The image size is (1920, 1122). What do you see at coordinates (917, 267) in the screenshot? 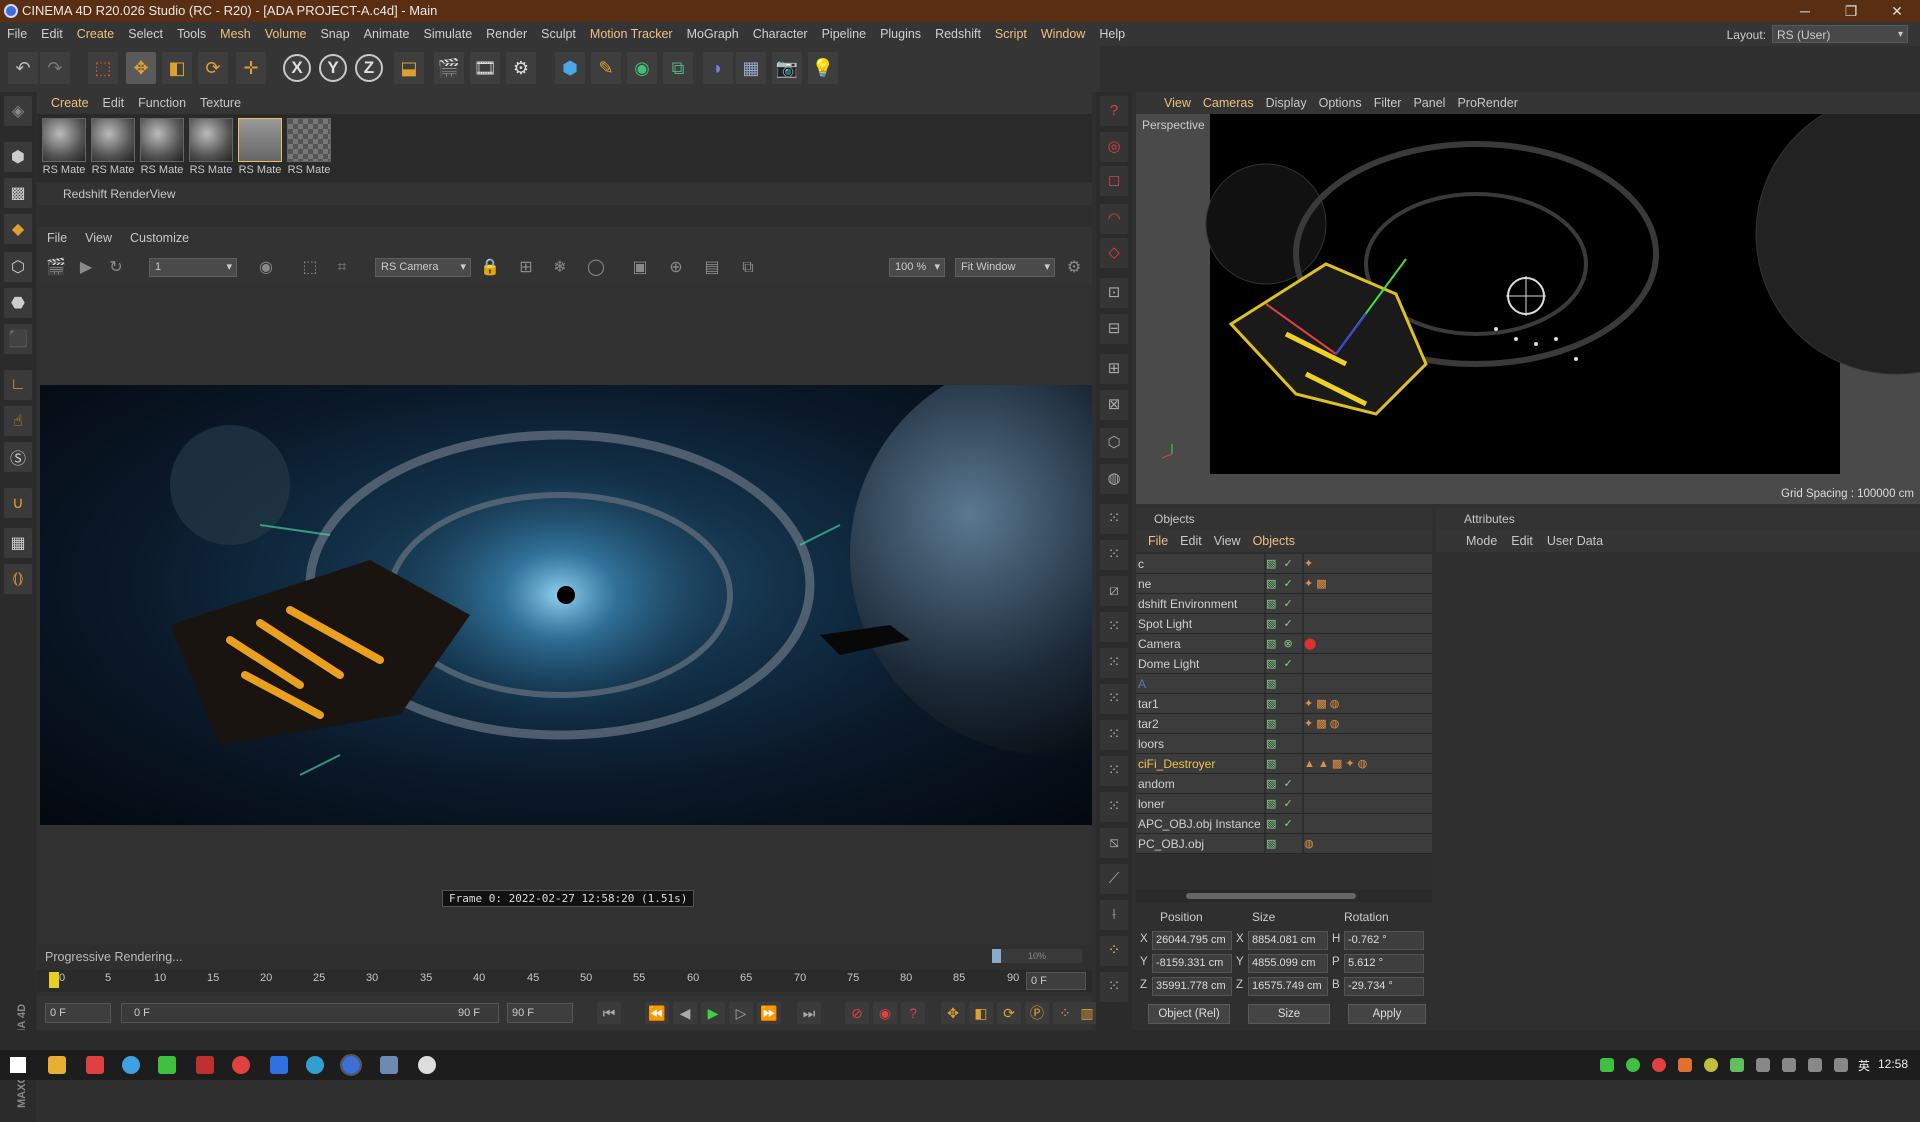
I see `zoom-field: 100 %` at bounding box center [917, 267].